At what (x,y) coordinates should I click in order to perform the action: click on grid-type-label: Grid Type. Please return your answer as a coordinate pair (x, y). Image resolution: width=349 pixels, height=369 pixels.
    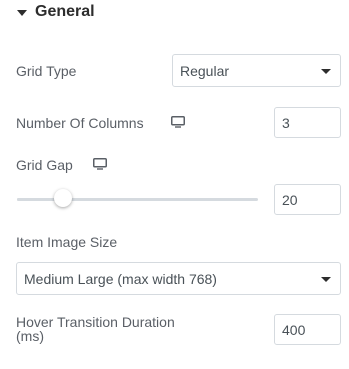
    Looking at the image, I should click on (46, 71).